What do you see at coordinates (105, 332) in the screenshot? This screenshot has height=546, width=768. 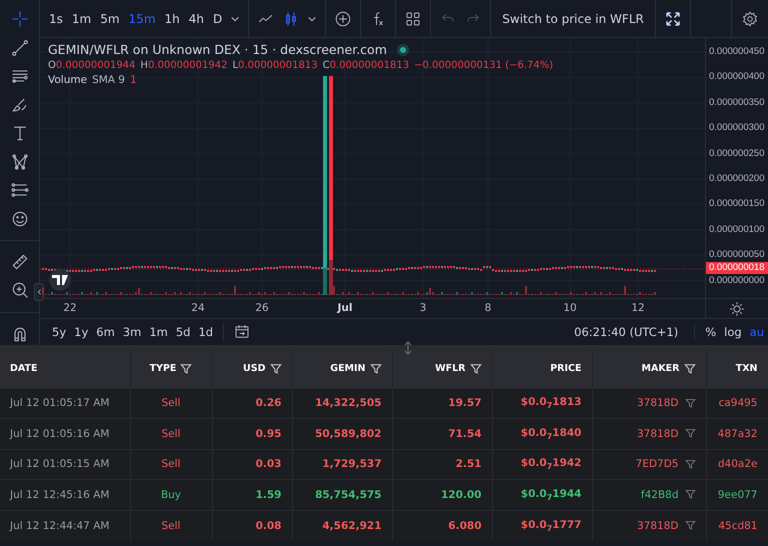 I see `range-button: 6m` at bounding box center [105, 332].